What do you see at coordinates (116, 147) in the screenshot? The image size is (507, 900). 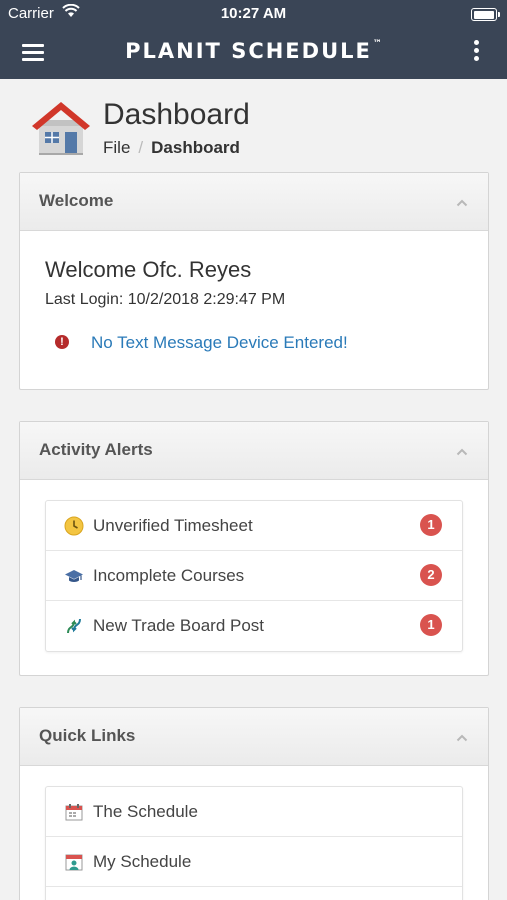 I see `breadcrumb-file: File` at bounding box center [116, 147].